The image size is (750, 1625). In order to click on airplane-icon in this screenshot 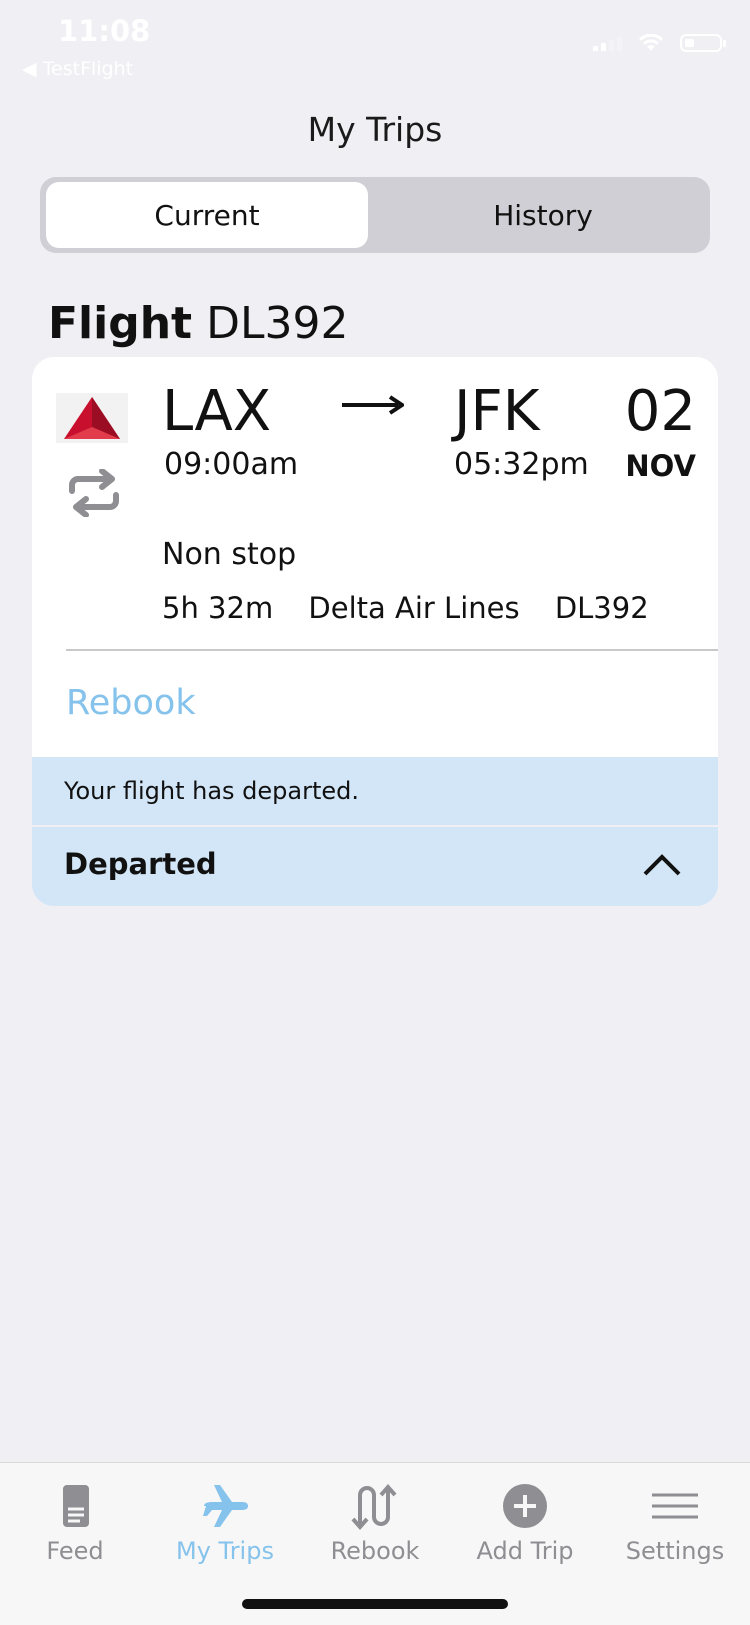, I will do `click(225, 1506)`.